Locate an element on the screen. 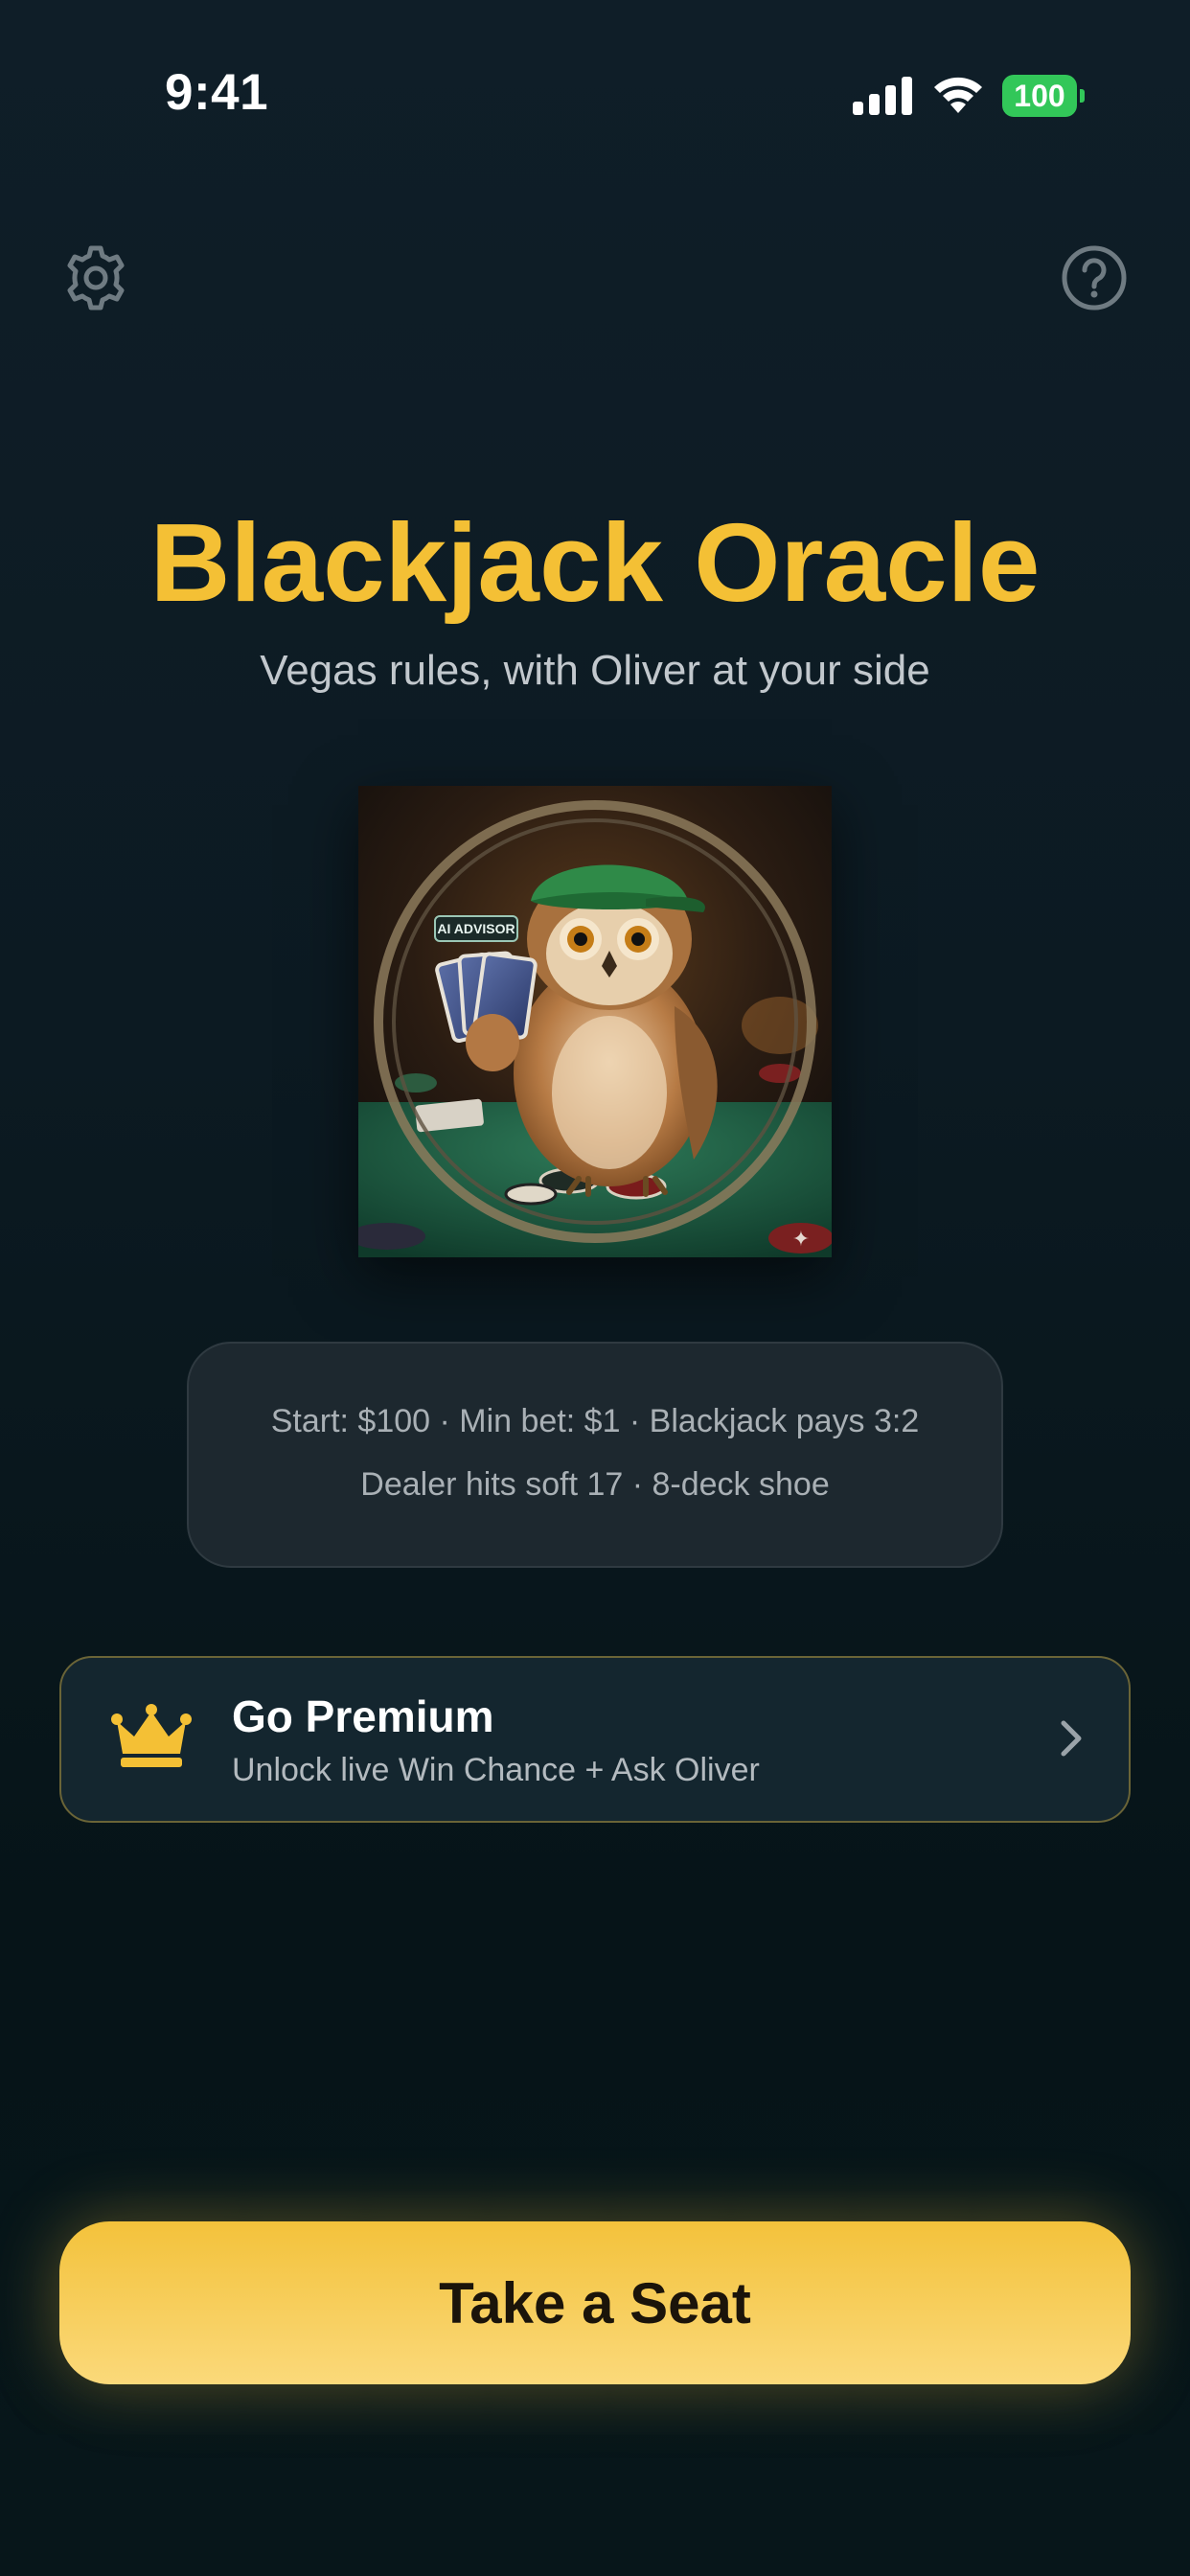 The height and width of the screenshot is (2576, 1190). premium-subtitle: Unlock live Win Chance + Ask Oliver is located at coordinates (496, 1770).